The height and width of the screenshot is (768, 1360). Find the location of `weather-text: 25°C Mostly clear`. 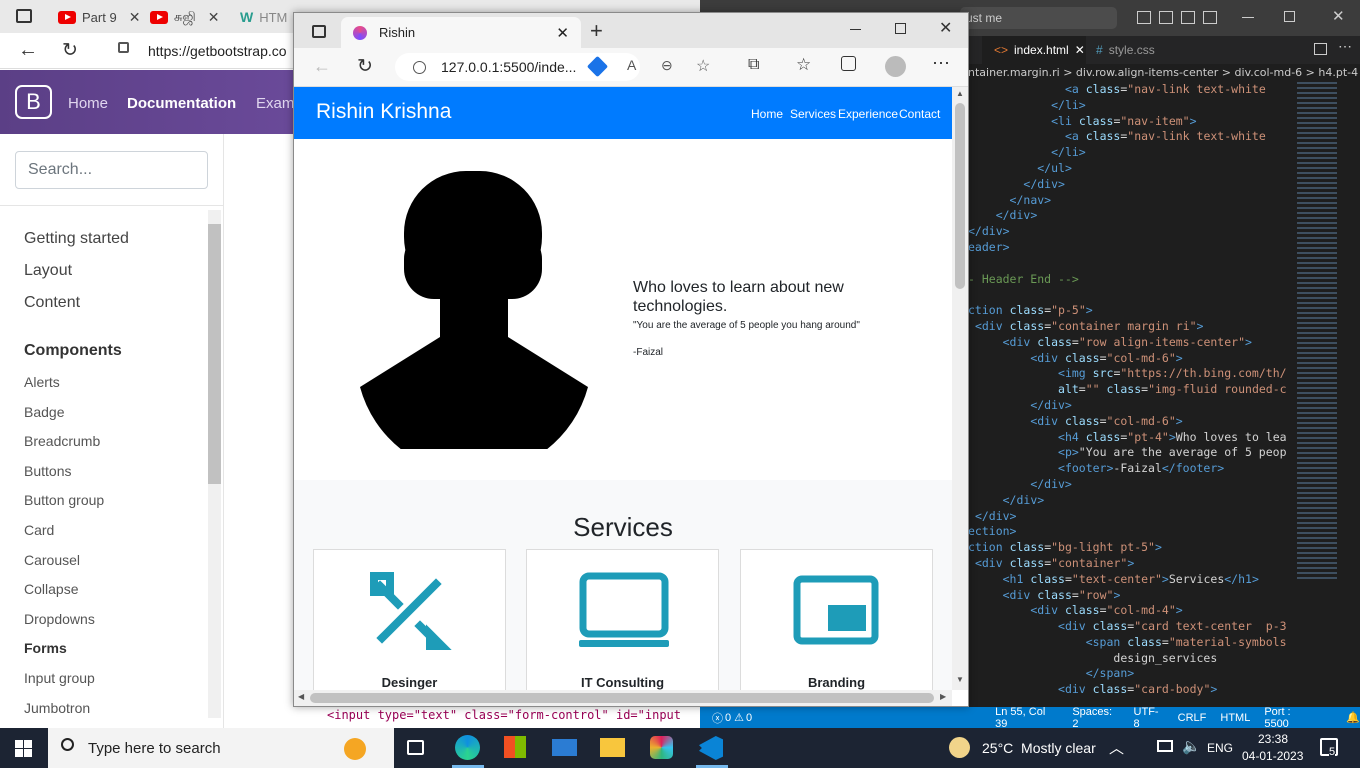

weather-text: 25°C Mostly clear is located at coordinates (1039, 748).